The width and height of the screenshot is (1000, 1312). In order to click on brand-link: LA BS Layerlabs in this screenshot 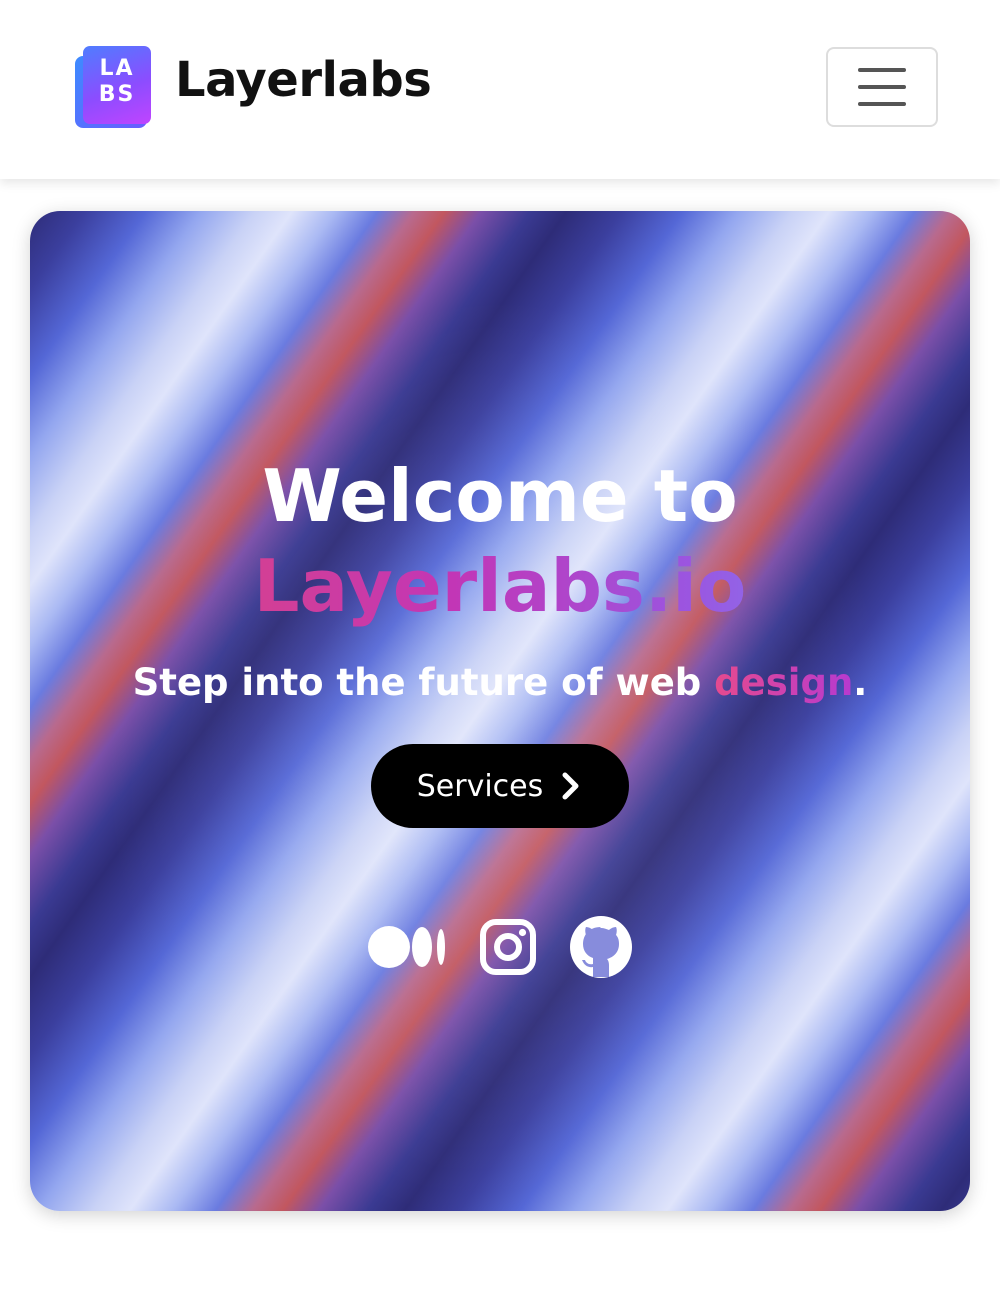, I will do `click(253, 87)`.